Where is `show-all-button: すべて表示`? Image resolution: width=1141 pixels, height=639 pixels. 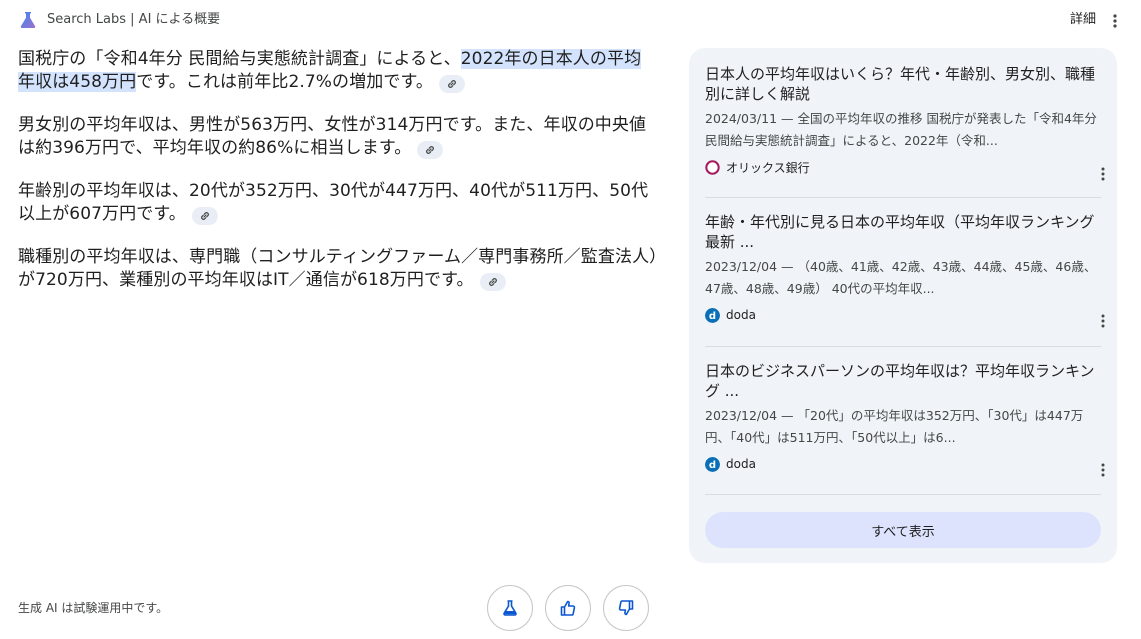
show-all-button: すべて表示 is located at coordinates (903, 530).